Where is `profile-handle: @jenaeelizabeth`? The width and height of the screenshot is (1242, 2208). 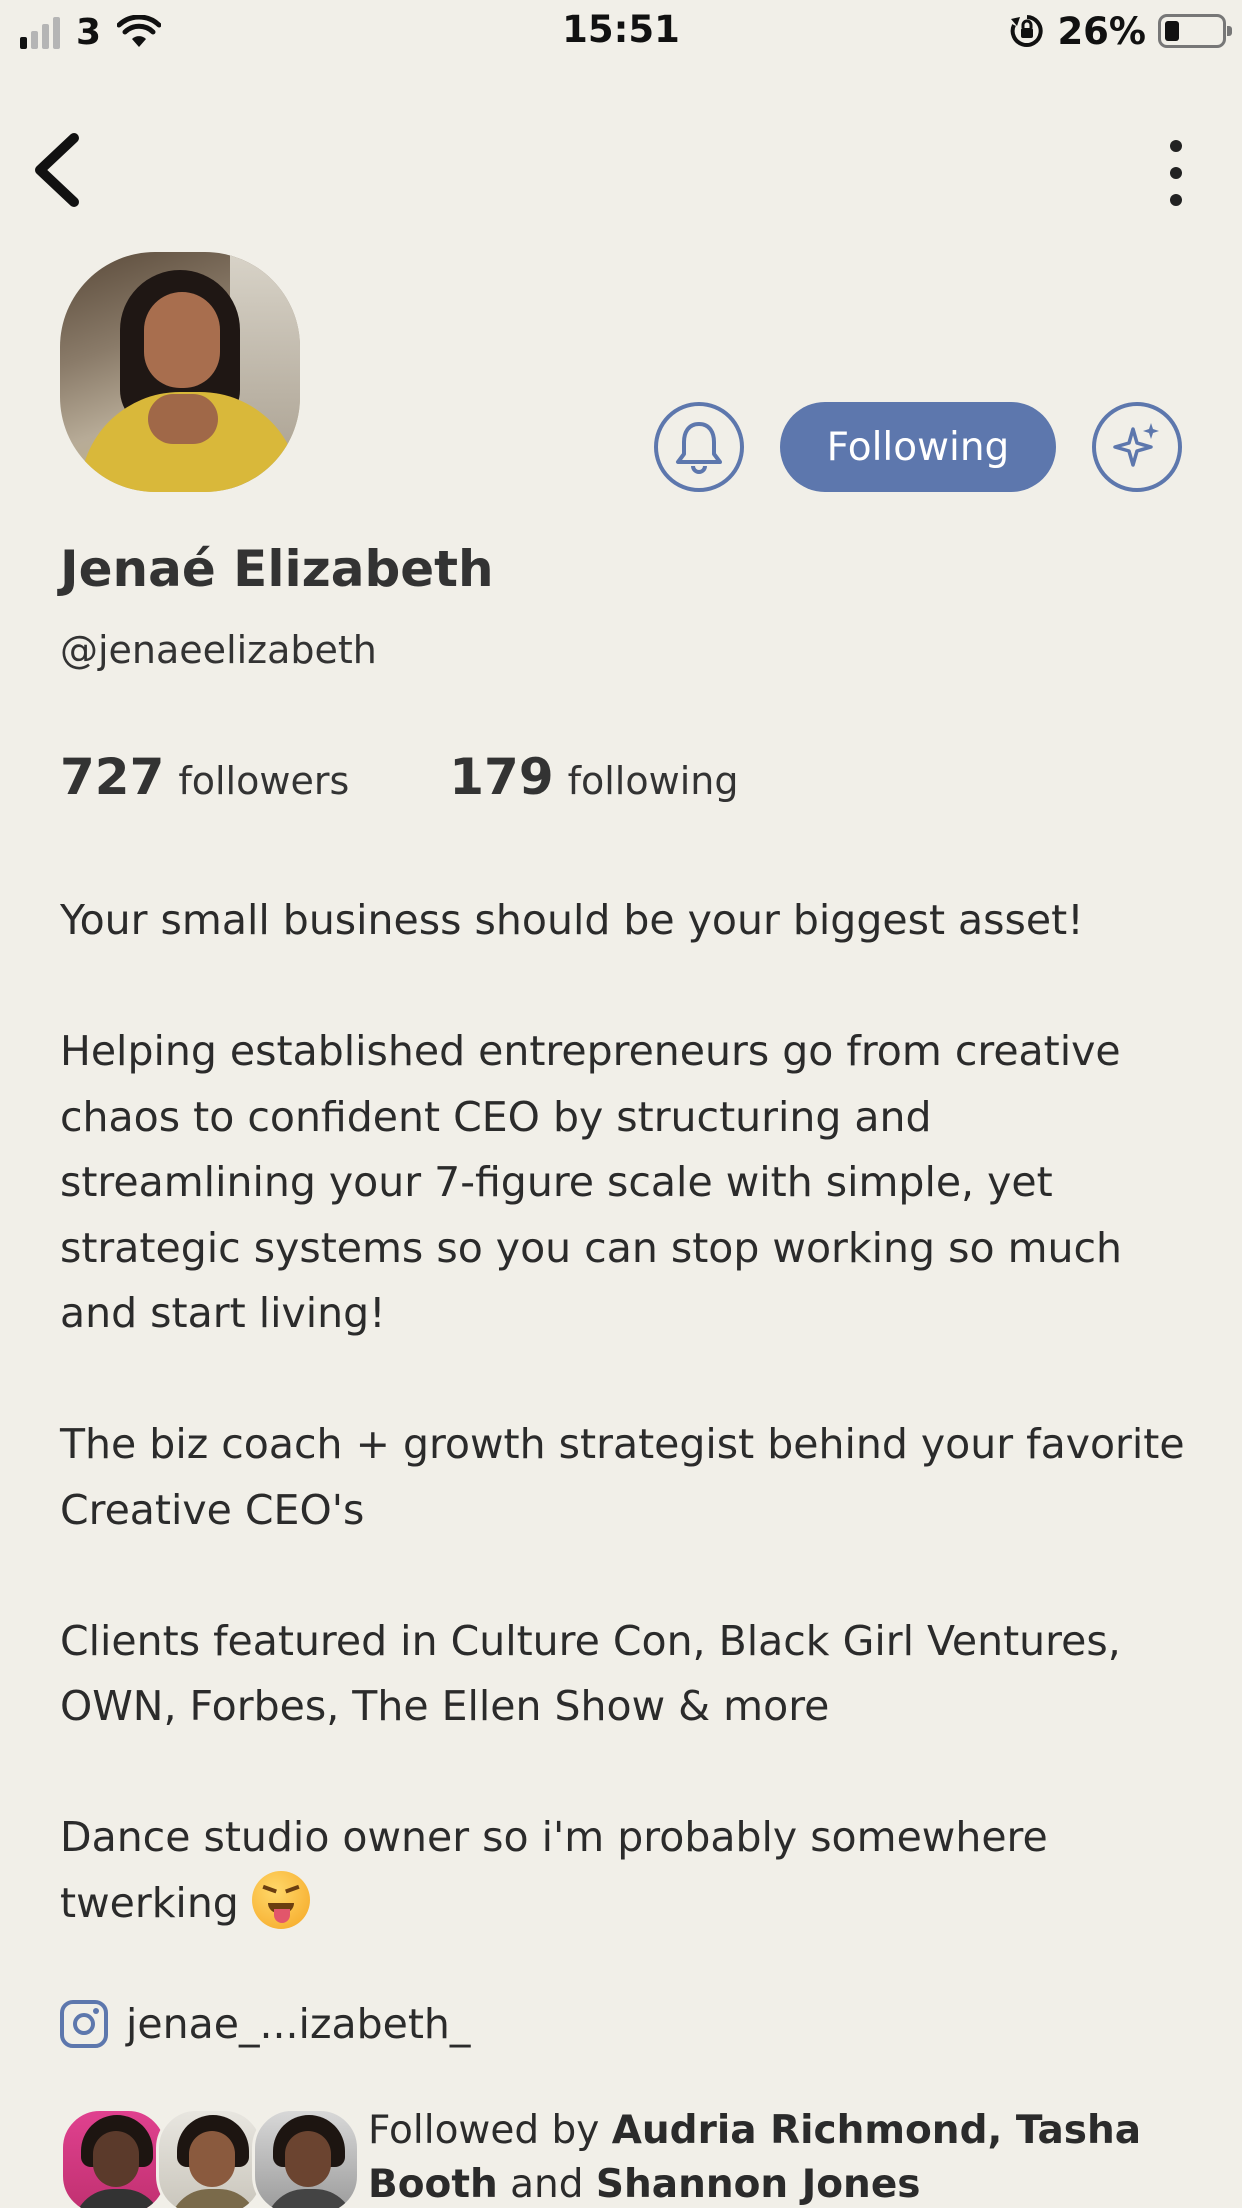 profile-handle: @jenaeelizabeth is located at coordinates (218, 650).